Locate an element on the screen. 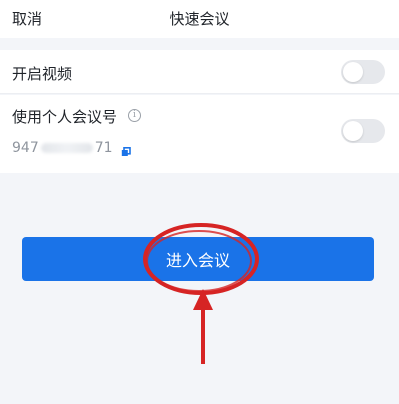 The width and height of the screenshot is (399, 404). arrow-head is located at coordinates (203, 299).